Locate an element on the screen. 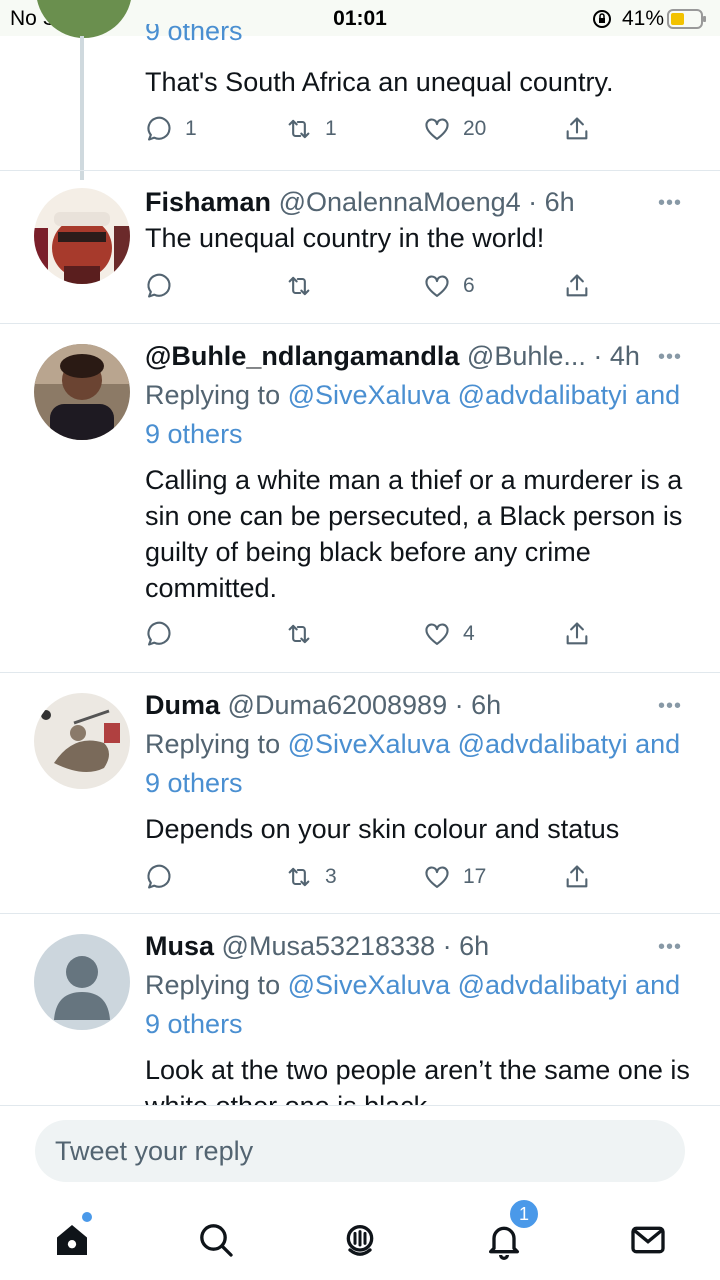 This screenshot has height=1280, width=720. display-name: Duma is located at coordinates (182, 705).